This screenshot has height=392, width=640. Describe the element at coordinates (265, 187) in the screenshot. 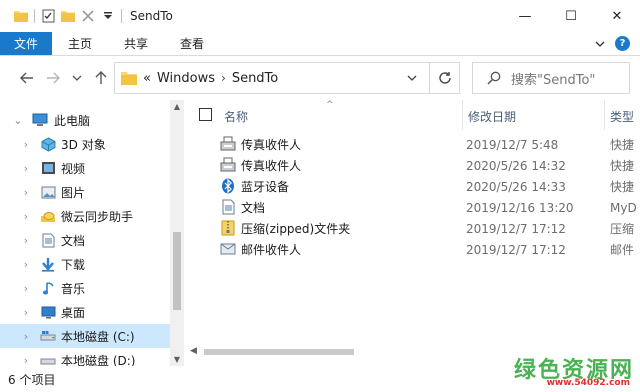

I see `file-name: 蓝牙设备` at that location.